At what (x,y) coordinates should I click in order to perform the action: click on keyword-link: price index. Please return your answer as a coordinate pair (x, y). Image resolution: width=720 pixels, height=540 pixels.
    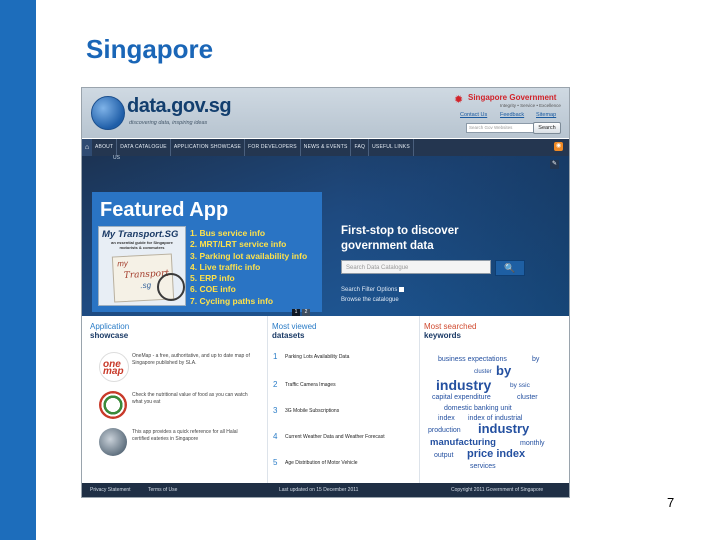
    Looking at the image, I should click on (496, 454).